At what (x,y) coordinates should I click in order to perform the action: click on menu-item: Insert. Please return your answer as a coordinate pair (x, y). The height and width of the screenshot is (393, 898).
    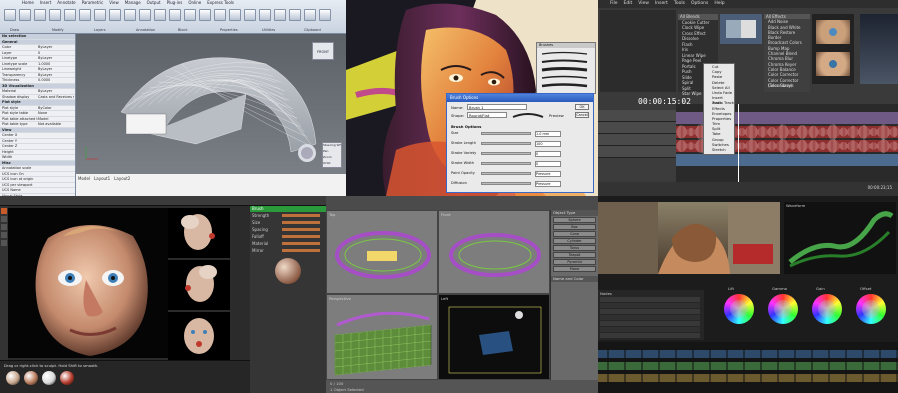
    Looking at the image, I should click on (661, 4).